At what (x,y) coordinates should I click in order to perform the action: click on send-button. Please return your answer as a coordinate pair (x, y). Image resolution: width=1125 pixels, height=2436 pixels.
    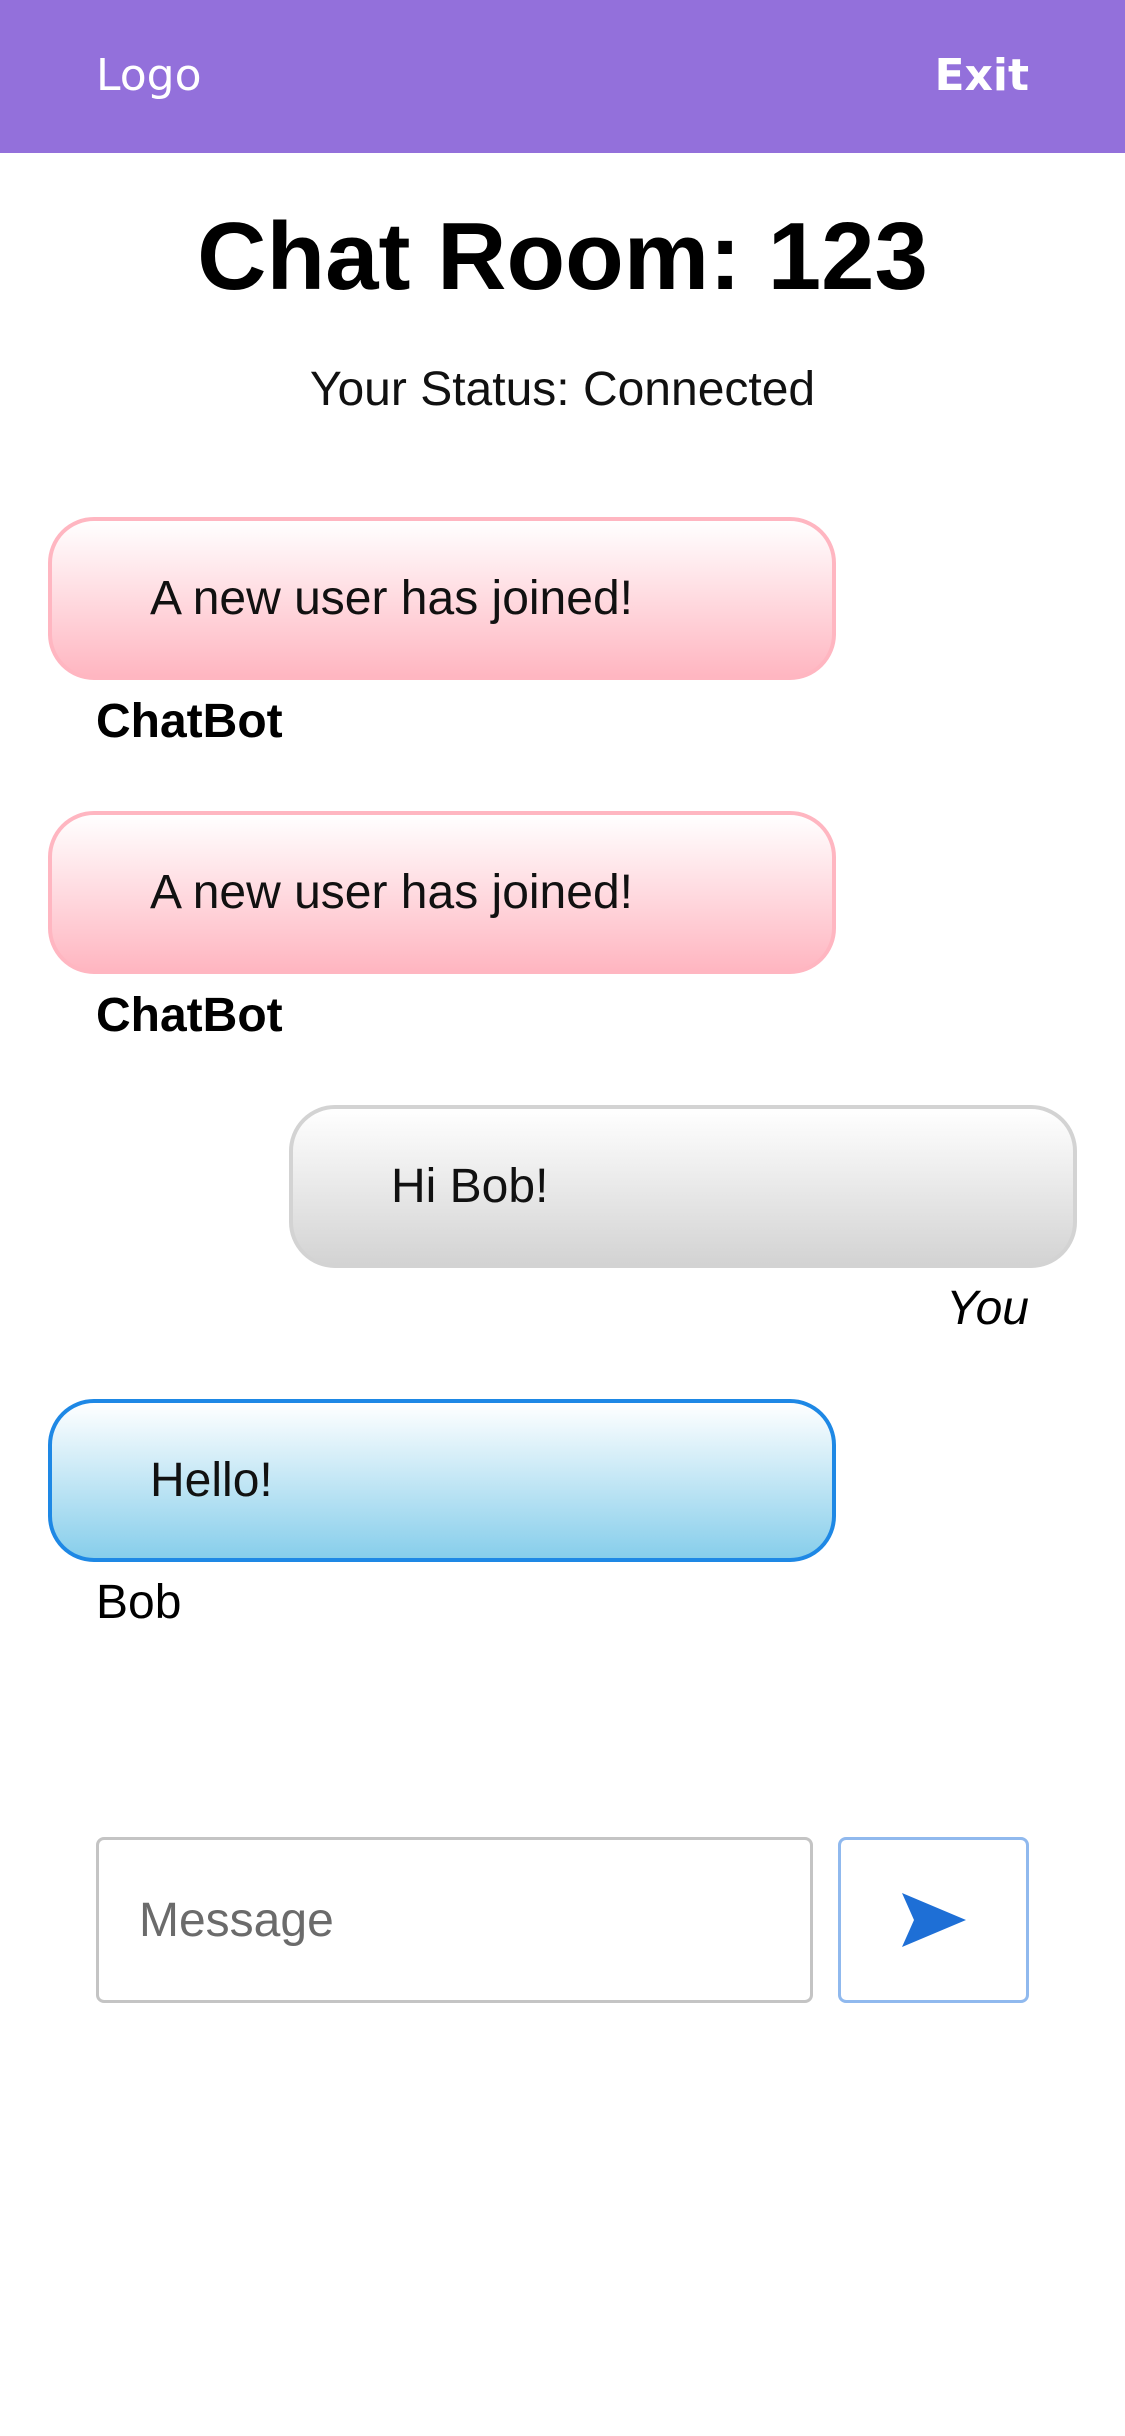
    Looking at the image, I should click on (933, 1920).